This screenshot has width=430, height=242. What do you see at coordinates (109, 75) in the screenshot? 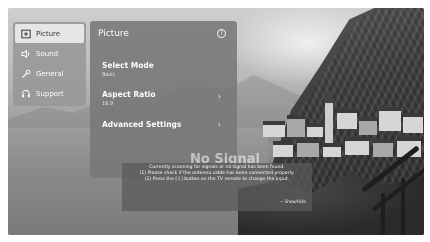
I see `option-value: Basic` at bounding box center [109, 75].